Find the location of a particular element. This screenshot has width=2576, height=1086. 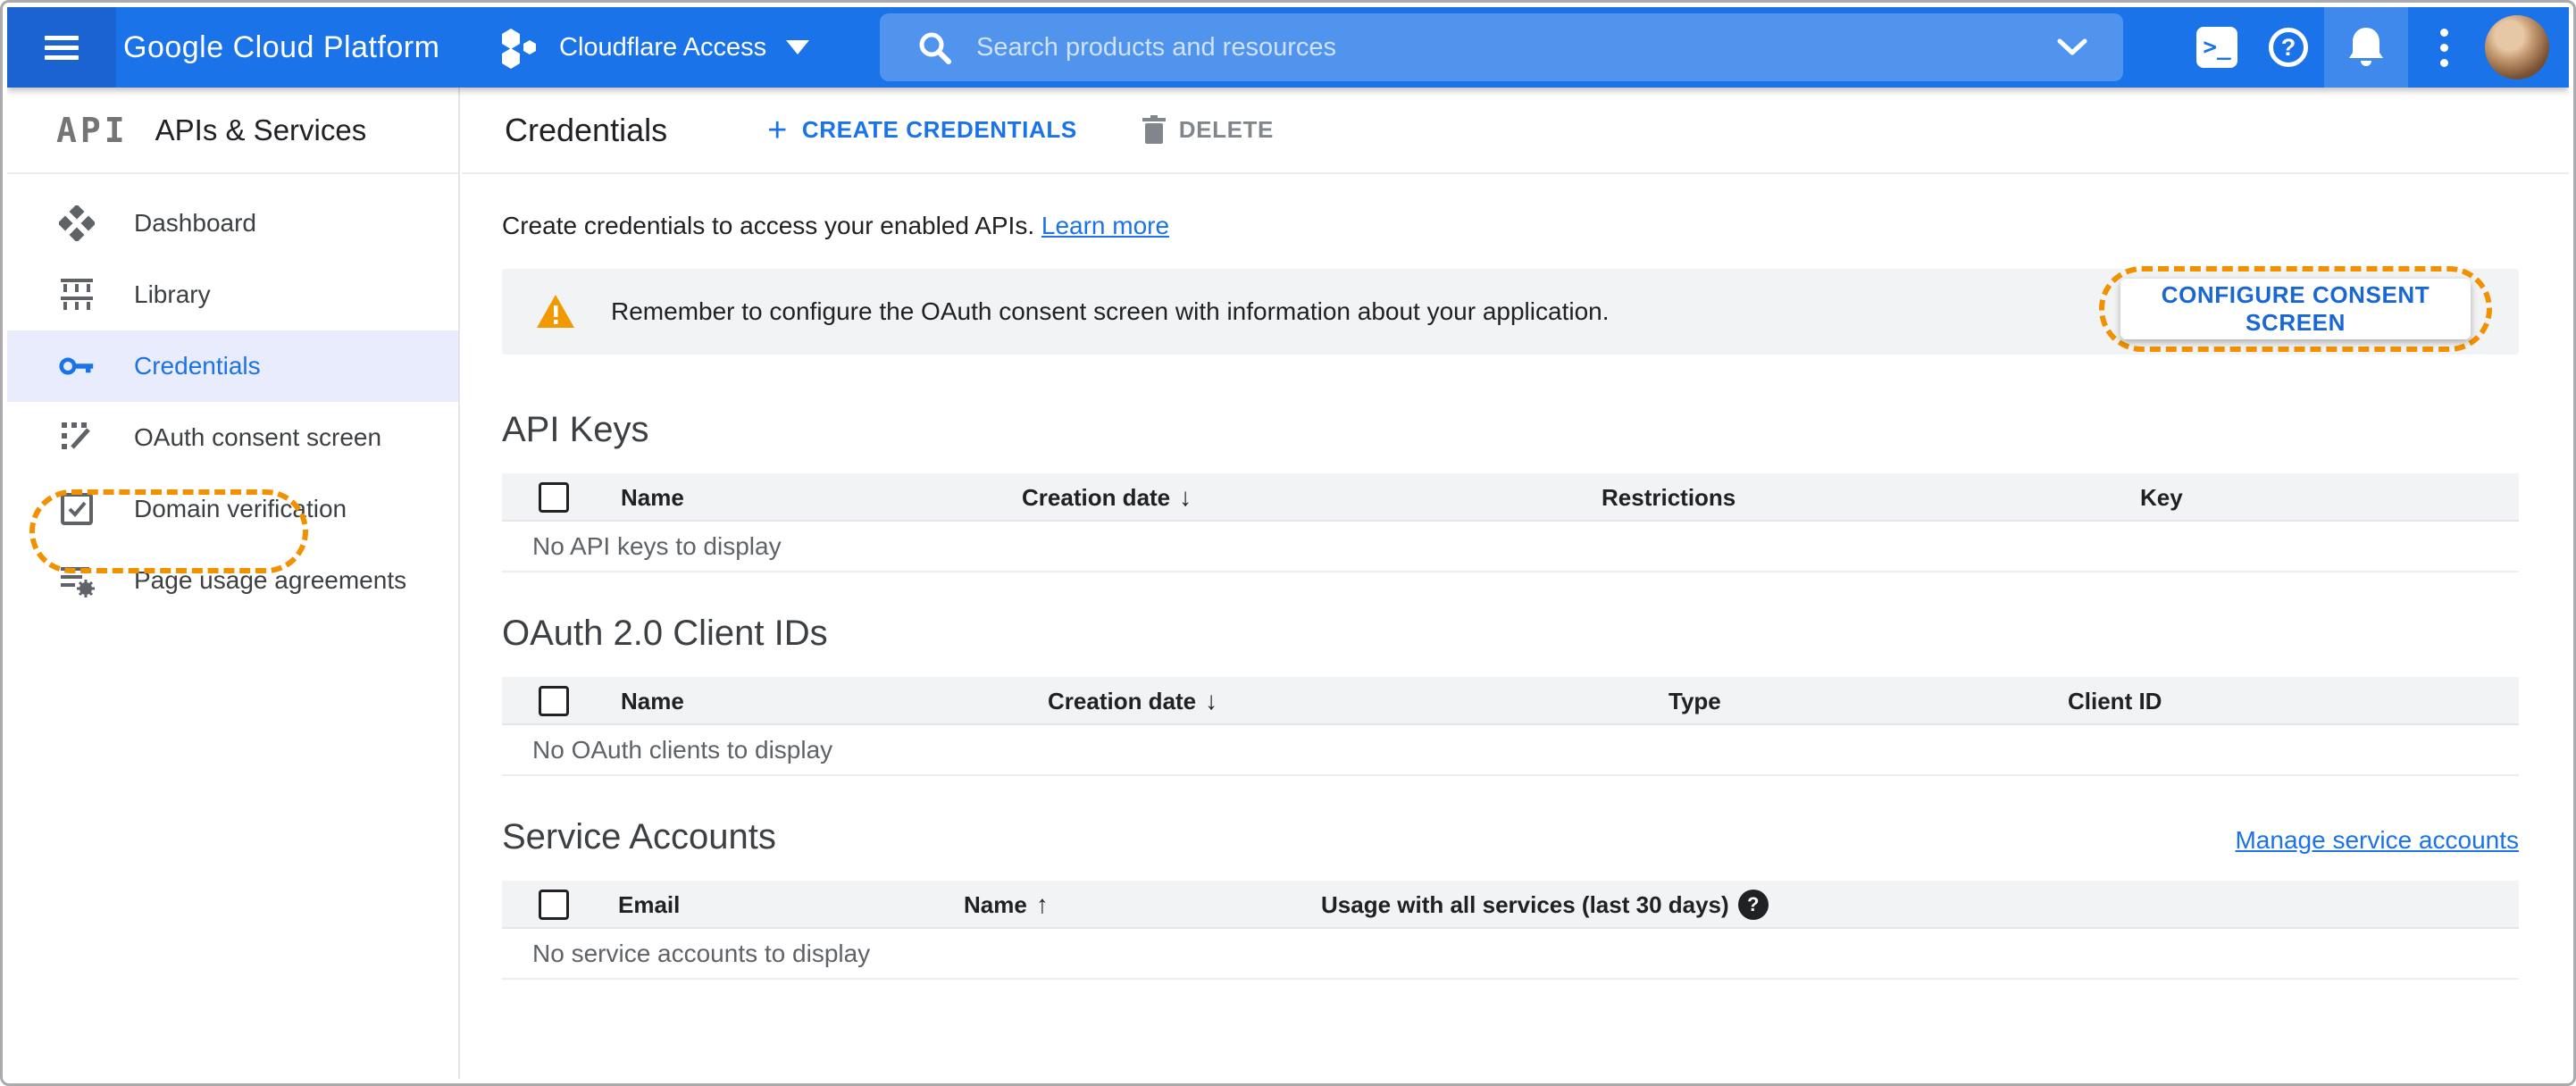

column-header-key: Key is located at coordinates (2162, 497).